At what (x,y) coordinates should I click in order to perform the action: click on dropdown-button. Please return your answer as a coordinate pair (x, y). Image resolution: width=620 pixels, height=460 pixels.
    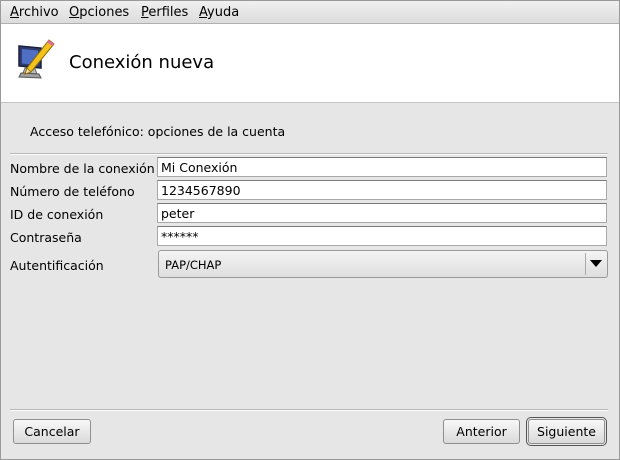
    Looking at the image, I should click on (595, 264).